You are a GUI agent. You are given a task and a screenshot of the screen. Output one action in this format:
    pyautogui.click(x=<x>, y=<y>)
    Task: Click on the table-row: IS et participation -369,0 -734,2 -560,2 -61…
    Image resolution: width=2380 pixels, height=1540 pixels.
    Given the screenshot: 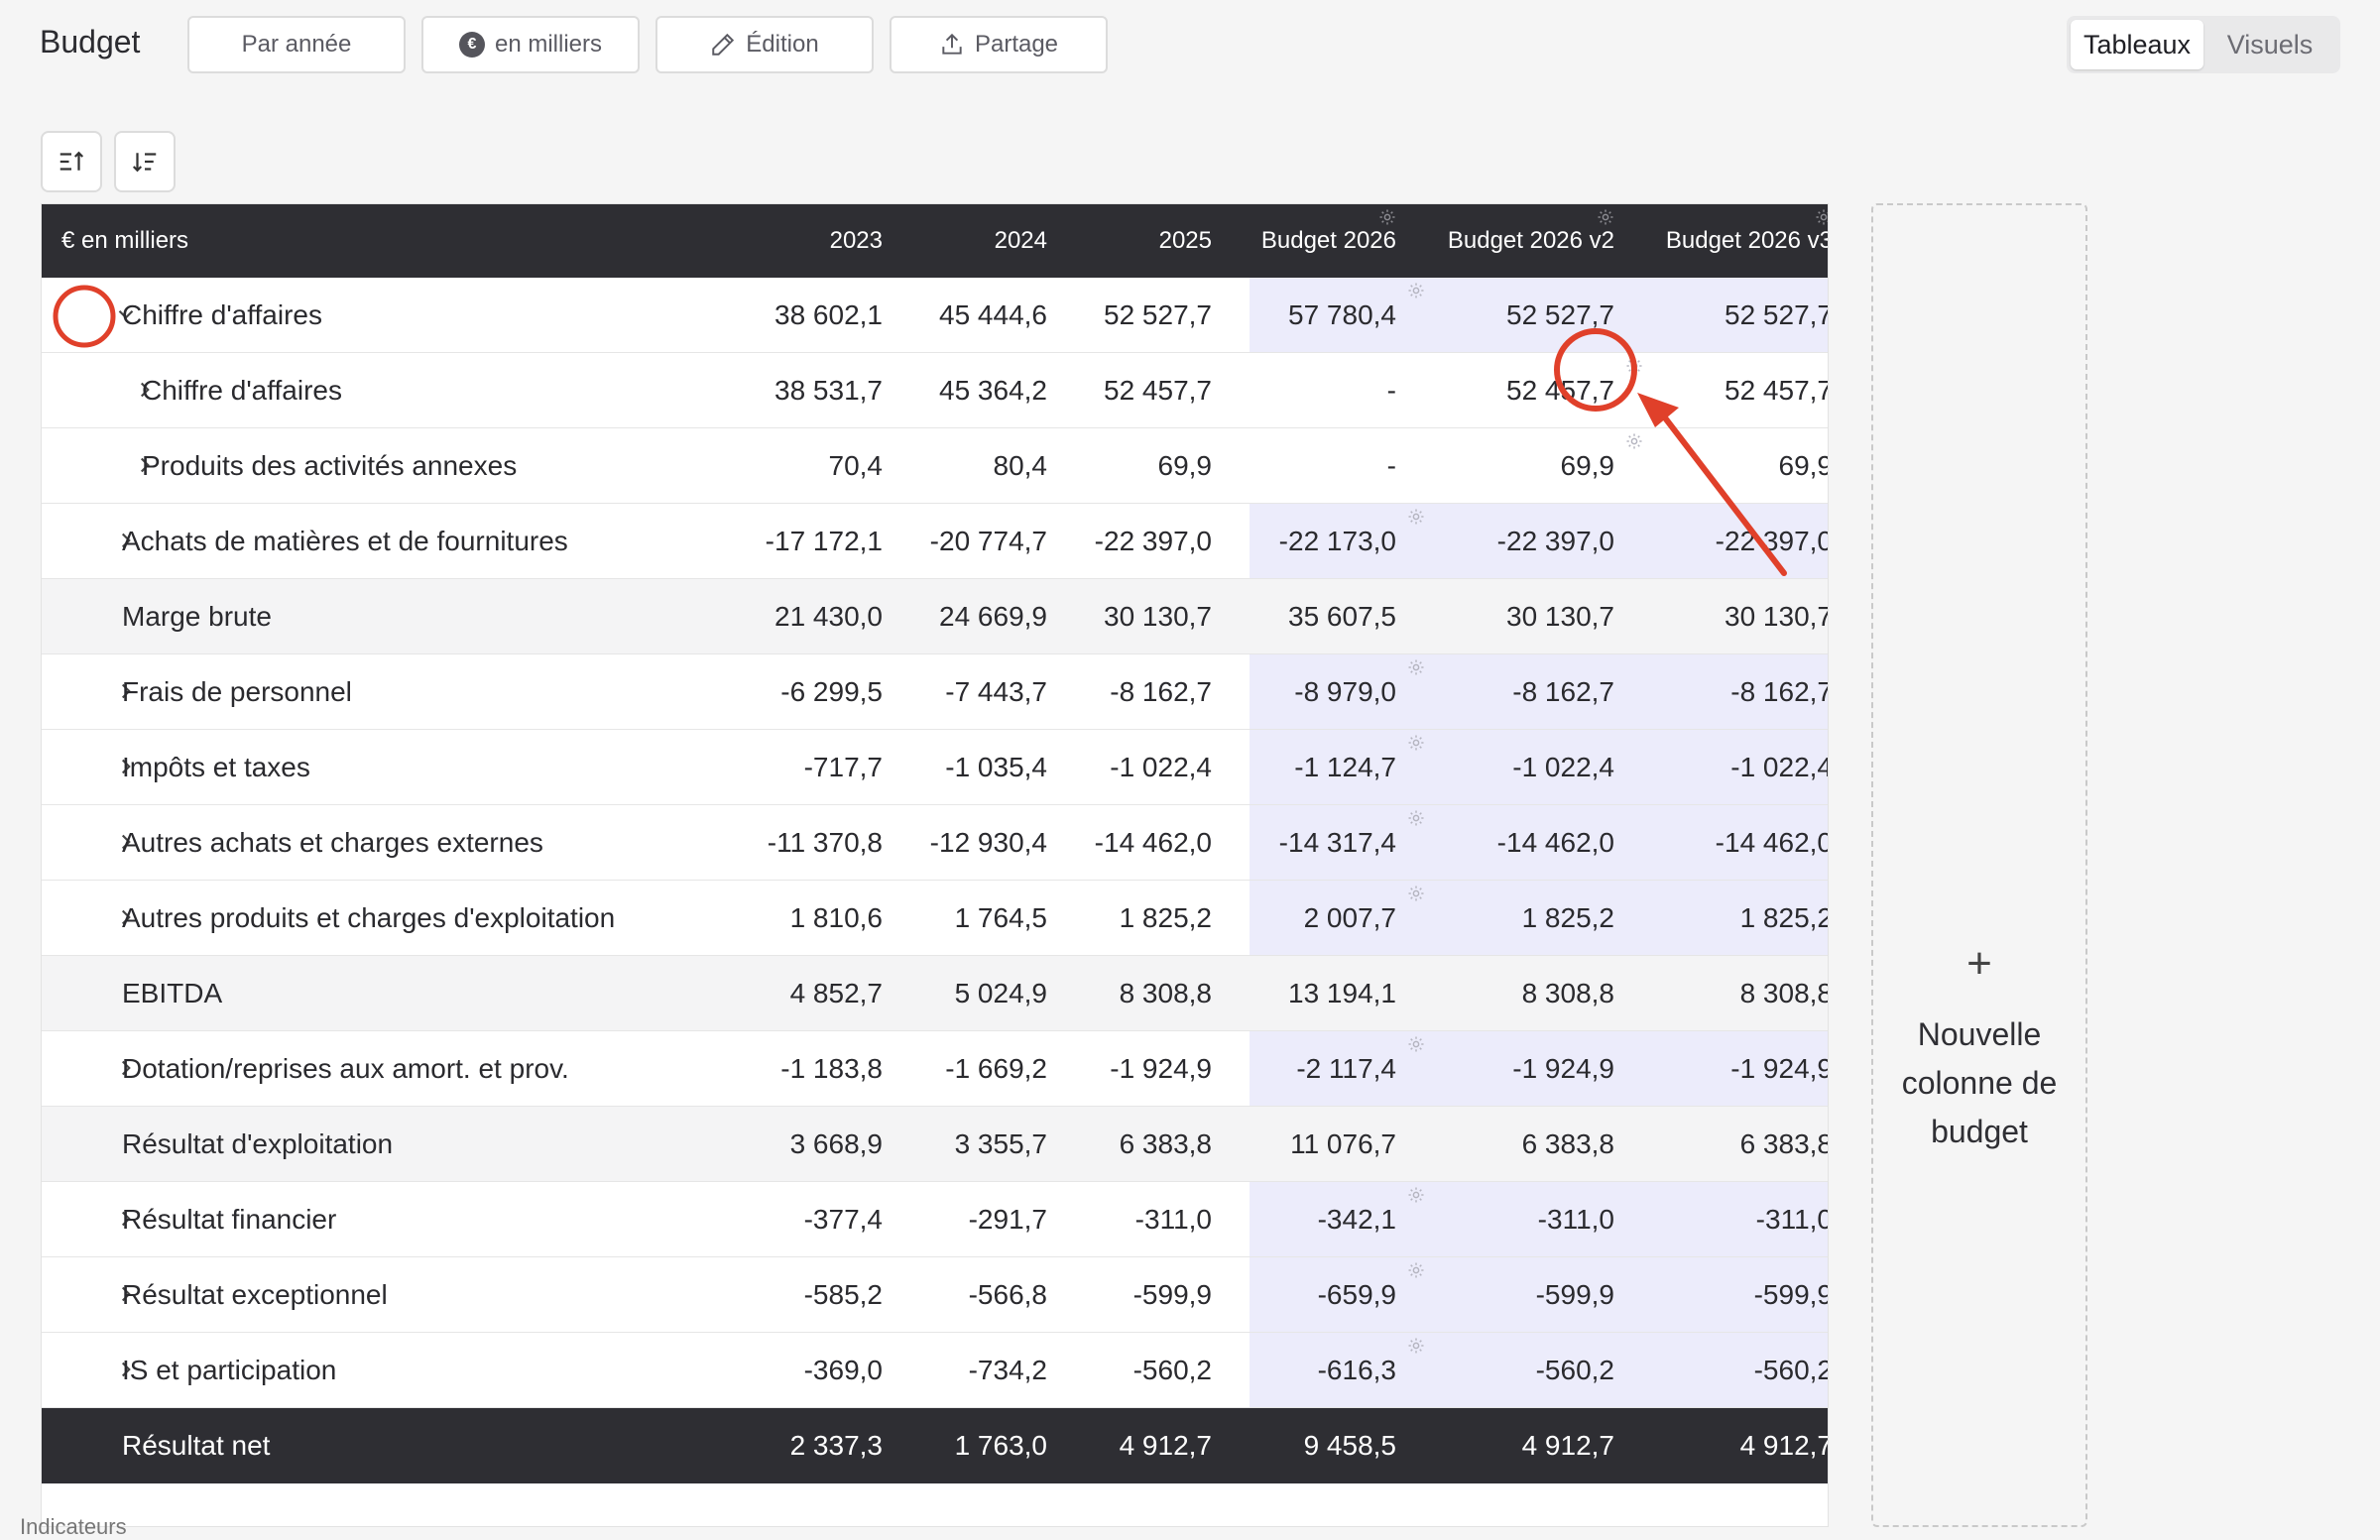 What is the action you would take?
    pyautogui.click(x=935, y=1370)
    